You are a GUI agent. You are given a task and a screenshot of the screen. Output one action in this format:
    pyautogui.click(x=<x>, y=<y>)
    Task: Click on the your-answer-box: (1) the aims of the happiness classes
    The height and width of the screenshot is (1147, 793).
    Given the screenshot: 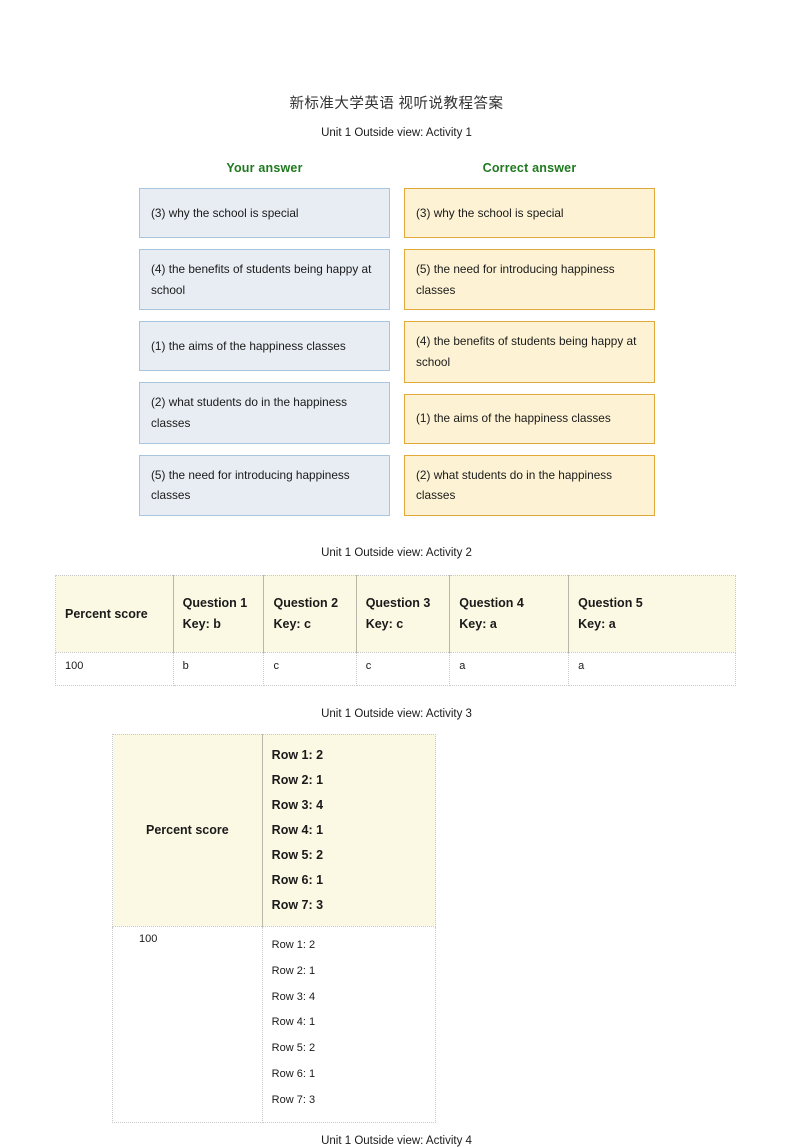 What is the action you would take?
    pyautogui.click(x=264, y=346)
    